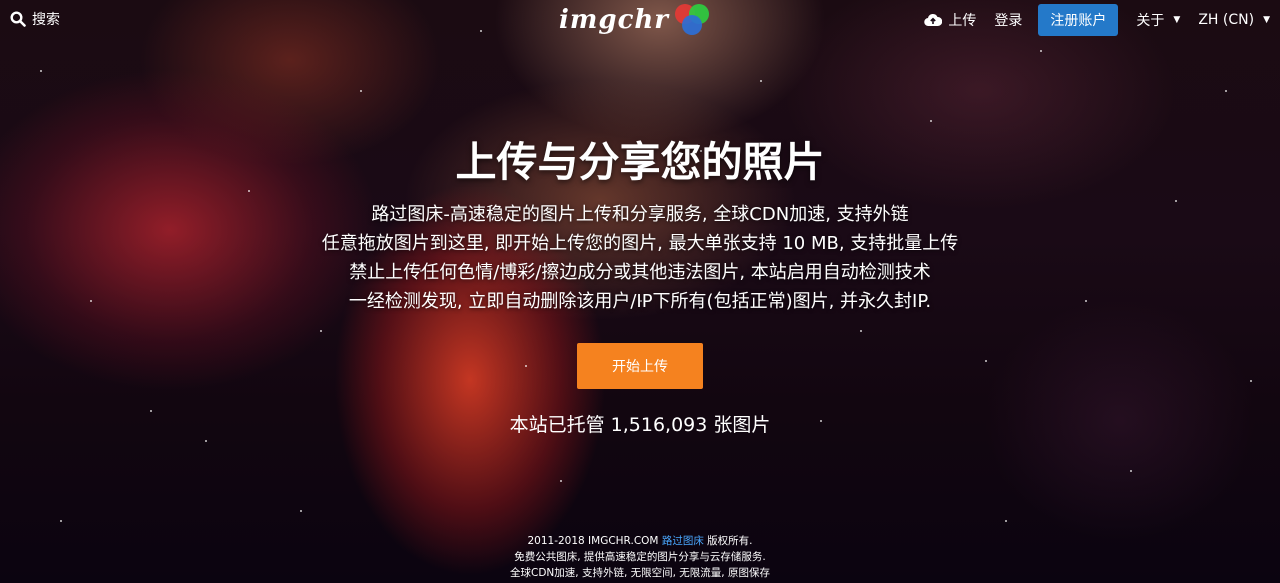 Image resolution: width=1280 pixels, height=583 pixels. What do you see at coordinates (593, 541) in the screenshot?
I see `copyright-text: 2011-2018 IMGCHR.COM` at bounding box center [593, 541].